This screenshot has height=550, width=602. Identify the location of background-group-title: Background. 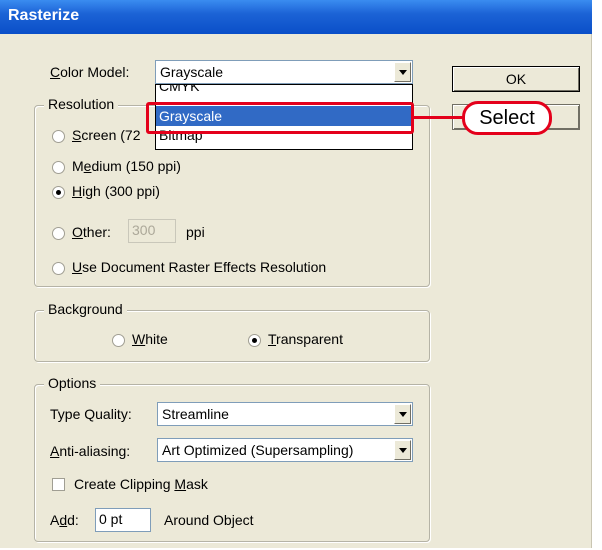
(85, 309).